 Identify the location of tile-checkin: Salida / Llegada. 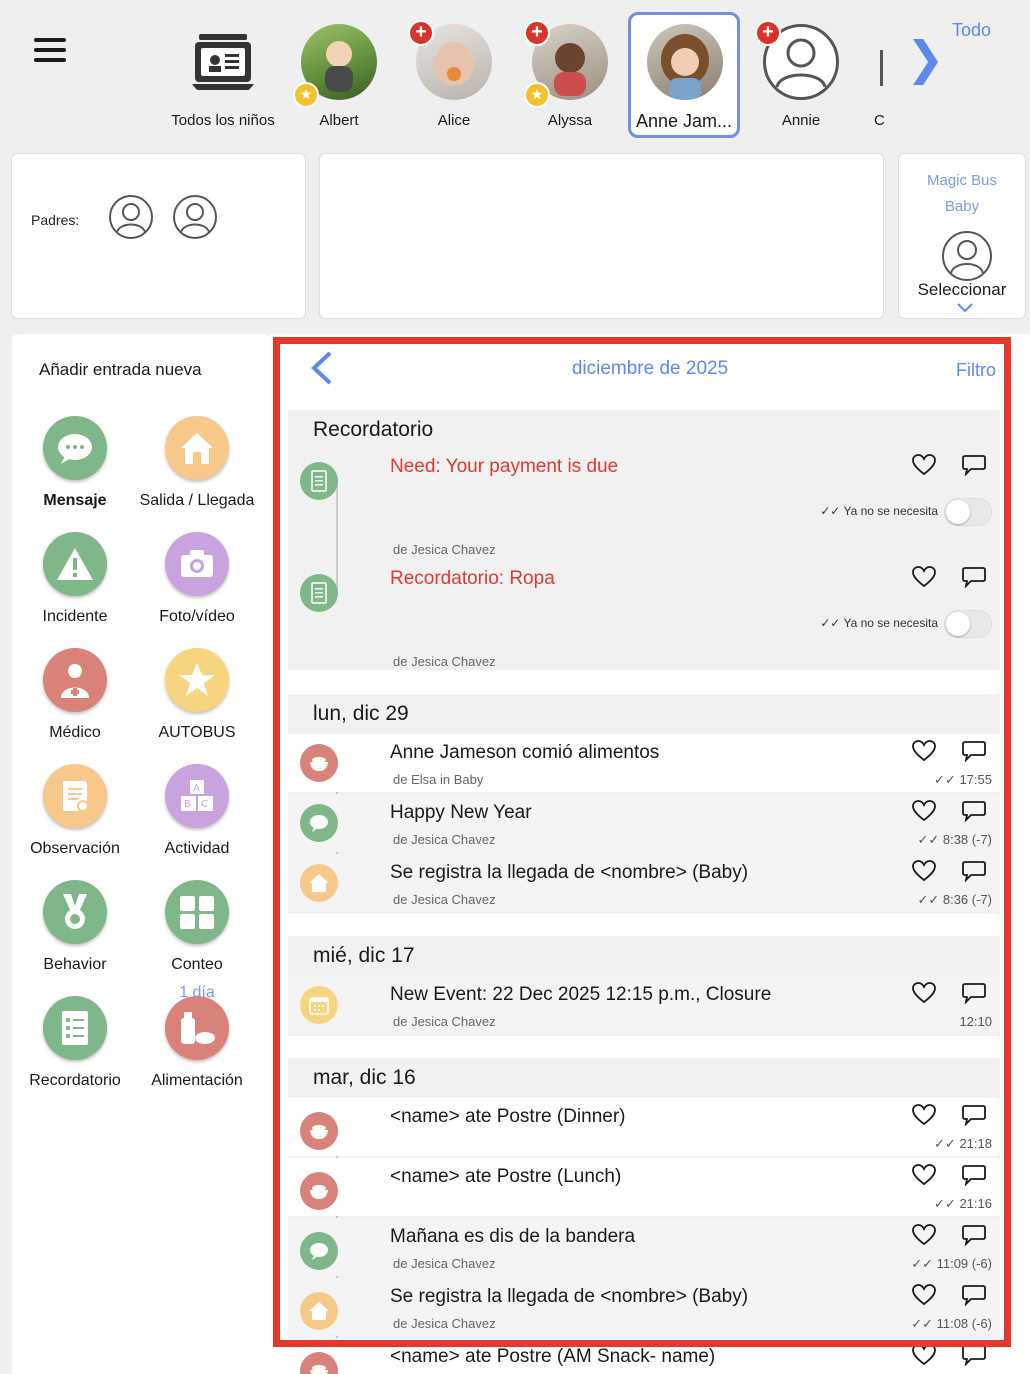
(197, 463).